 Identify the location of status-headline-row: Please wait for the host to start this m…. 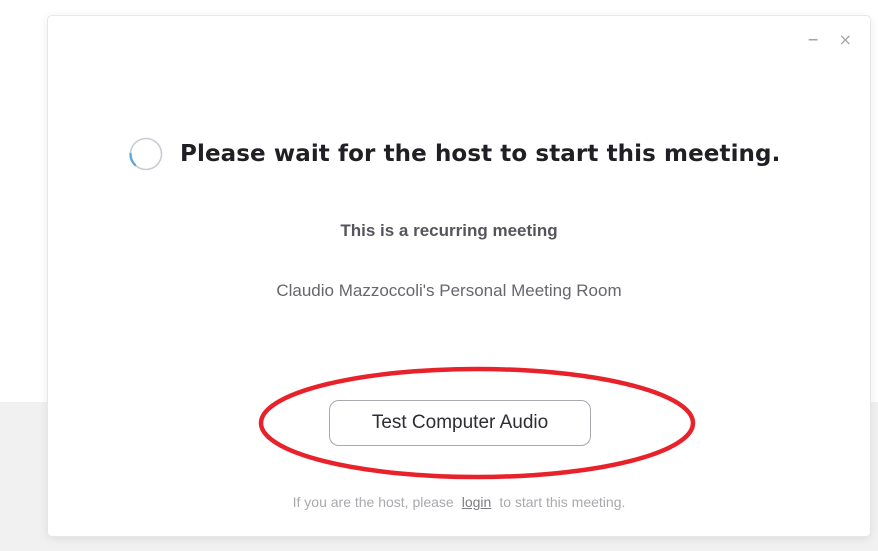
(454, 154).